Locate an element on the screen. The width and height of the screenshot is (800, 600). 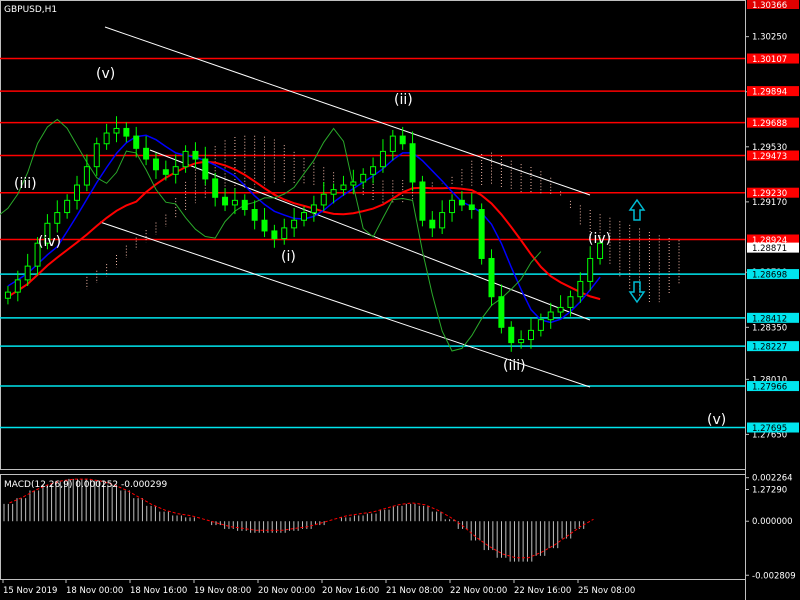
level-tag-label: 1.27966 is located at coordinates (769, 388).